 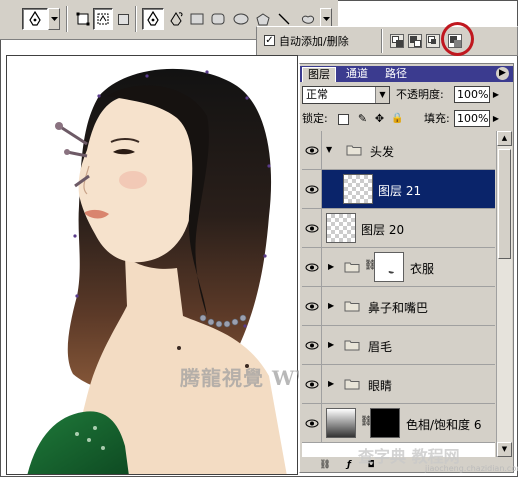 I want to click on layer-name: 眉毛, so click(x=380, y=347).